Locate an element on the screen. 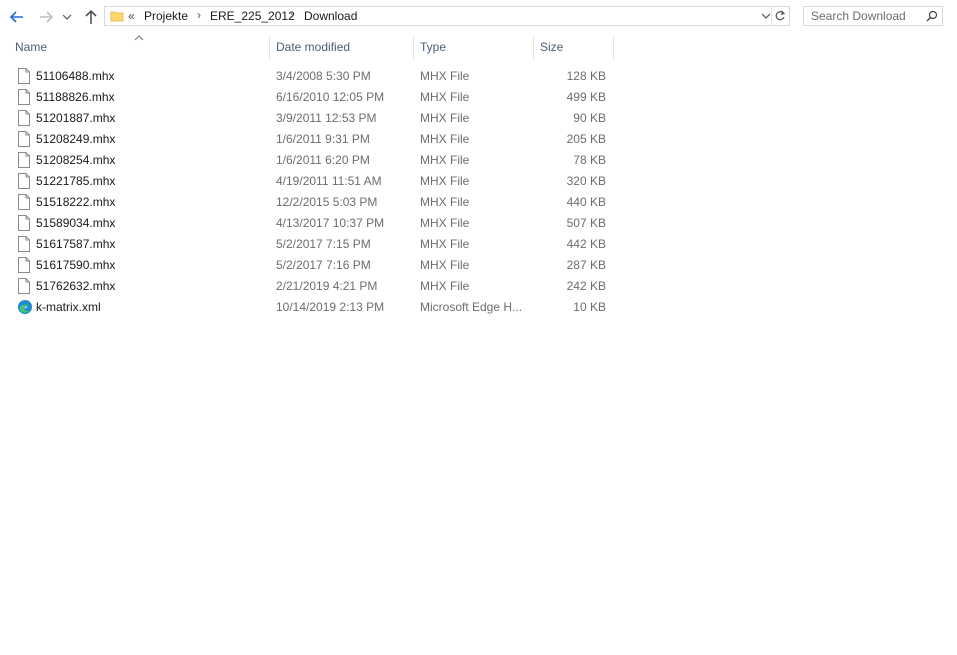  refresh-icon is located at coordinates (780, 15).